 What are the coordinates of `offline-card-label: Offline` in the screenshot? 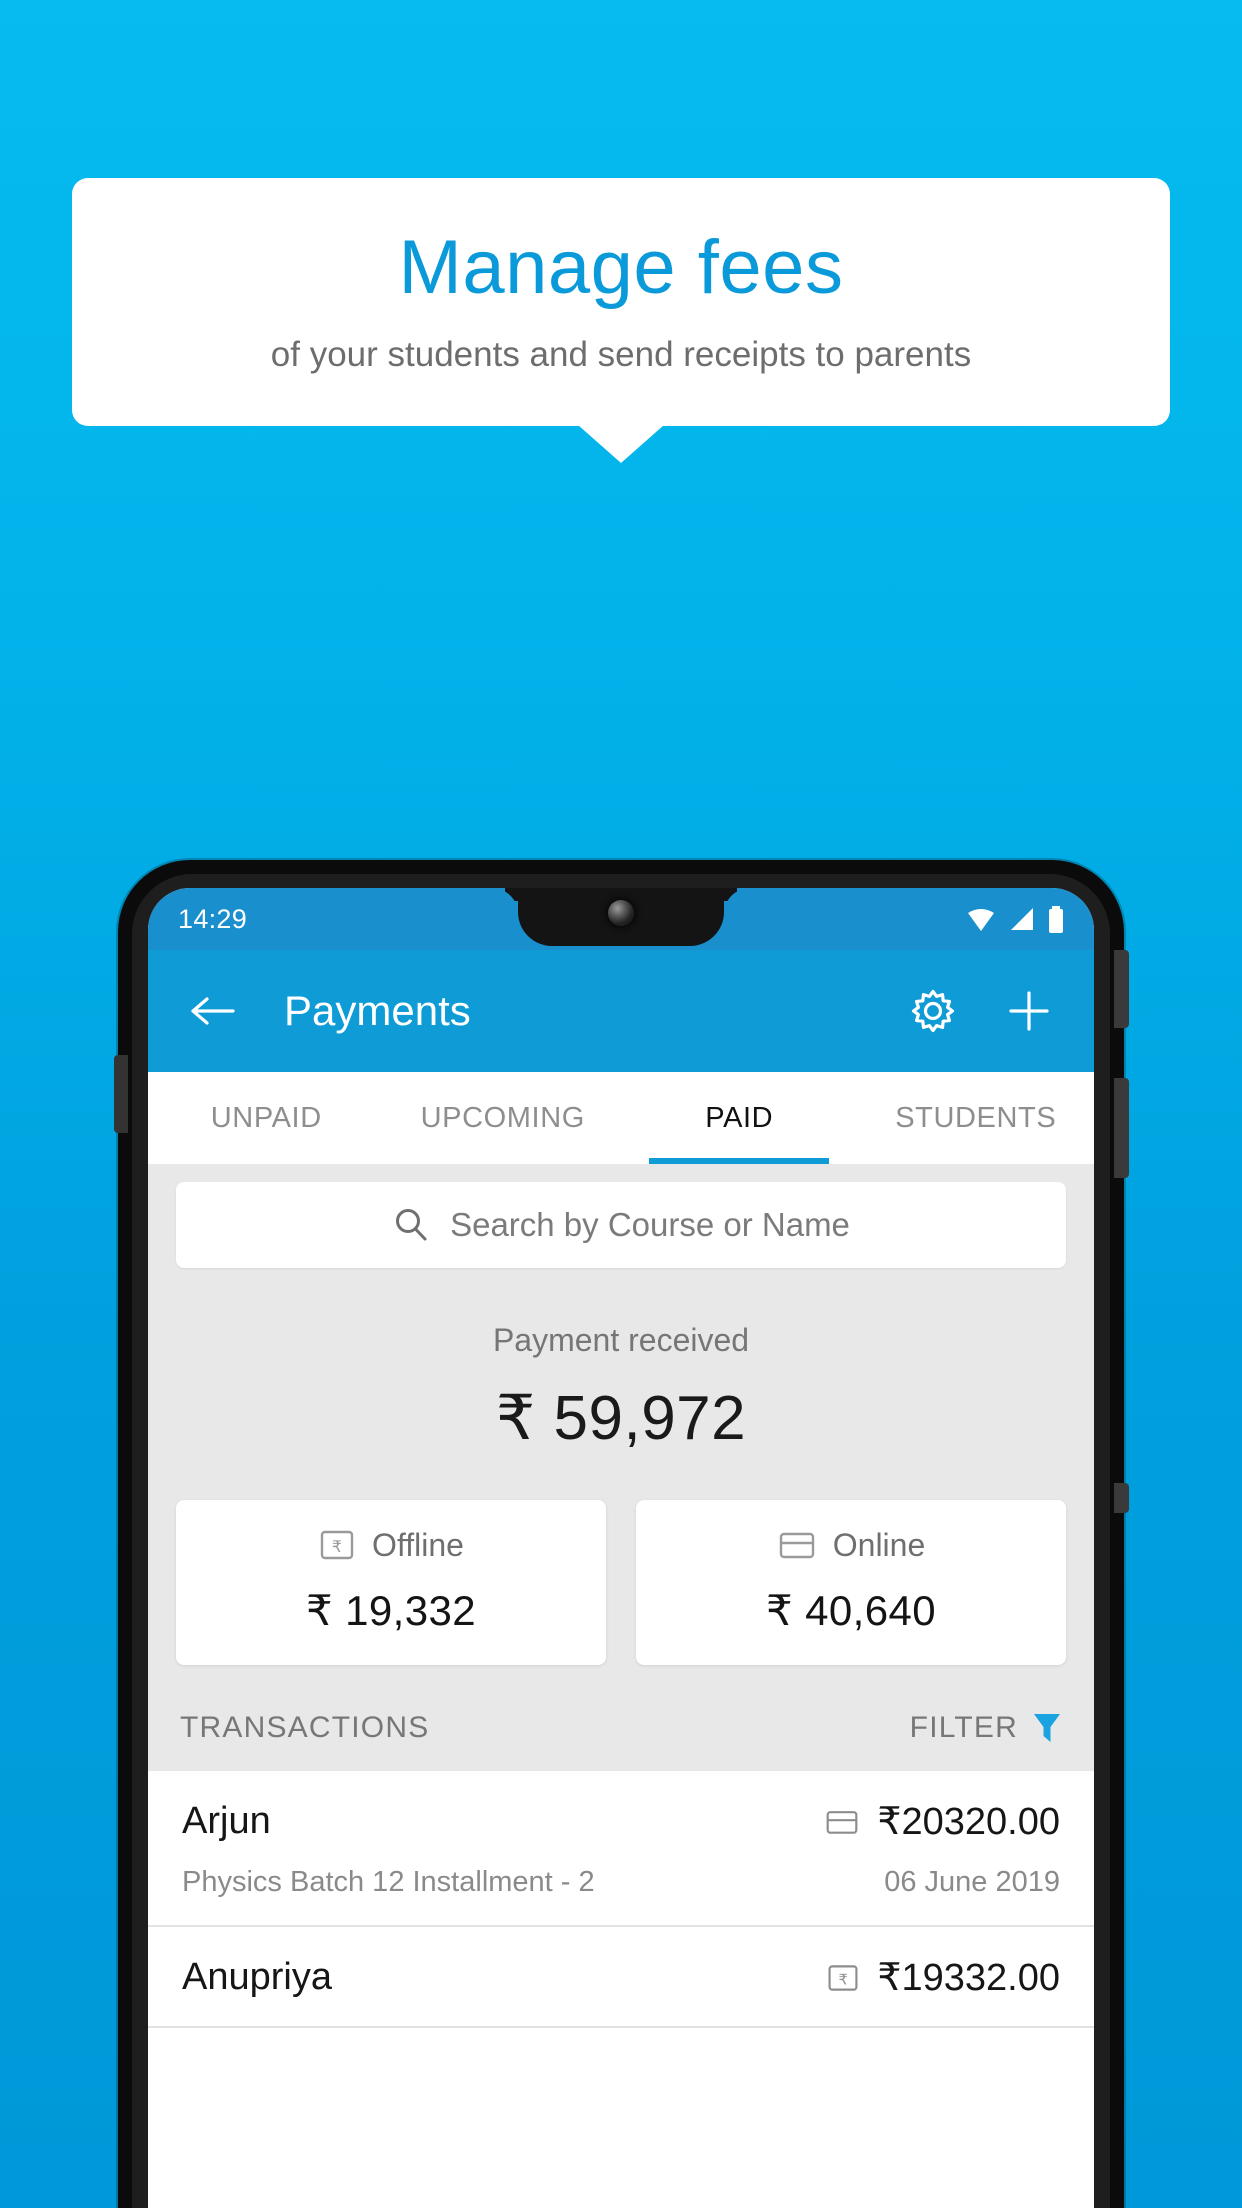 It's located at (418, 1544).